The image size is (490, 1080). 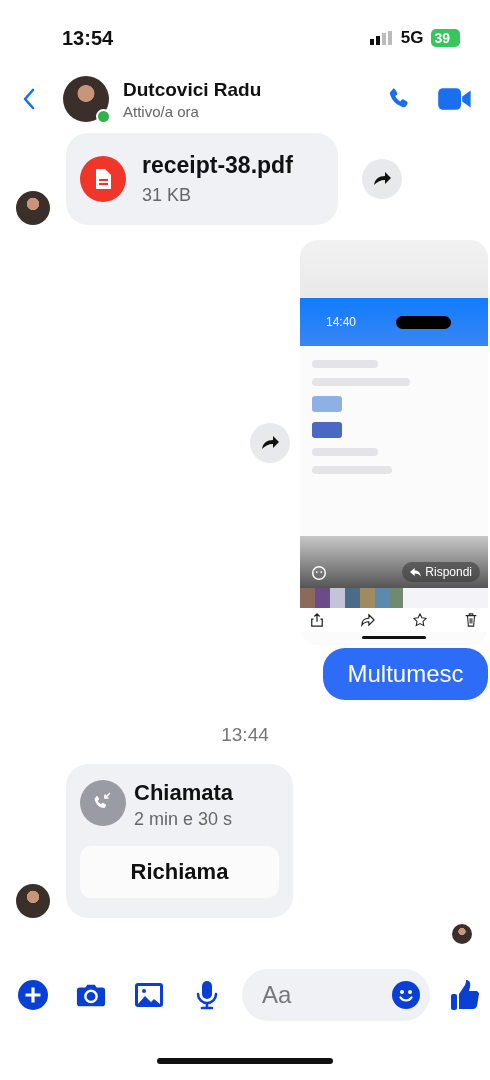 What do you see at coordinates (394, 637) in the screenshot?
I see `home-indicator` at bounding box center [394, 637].